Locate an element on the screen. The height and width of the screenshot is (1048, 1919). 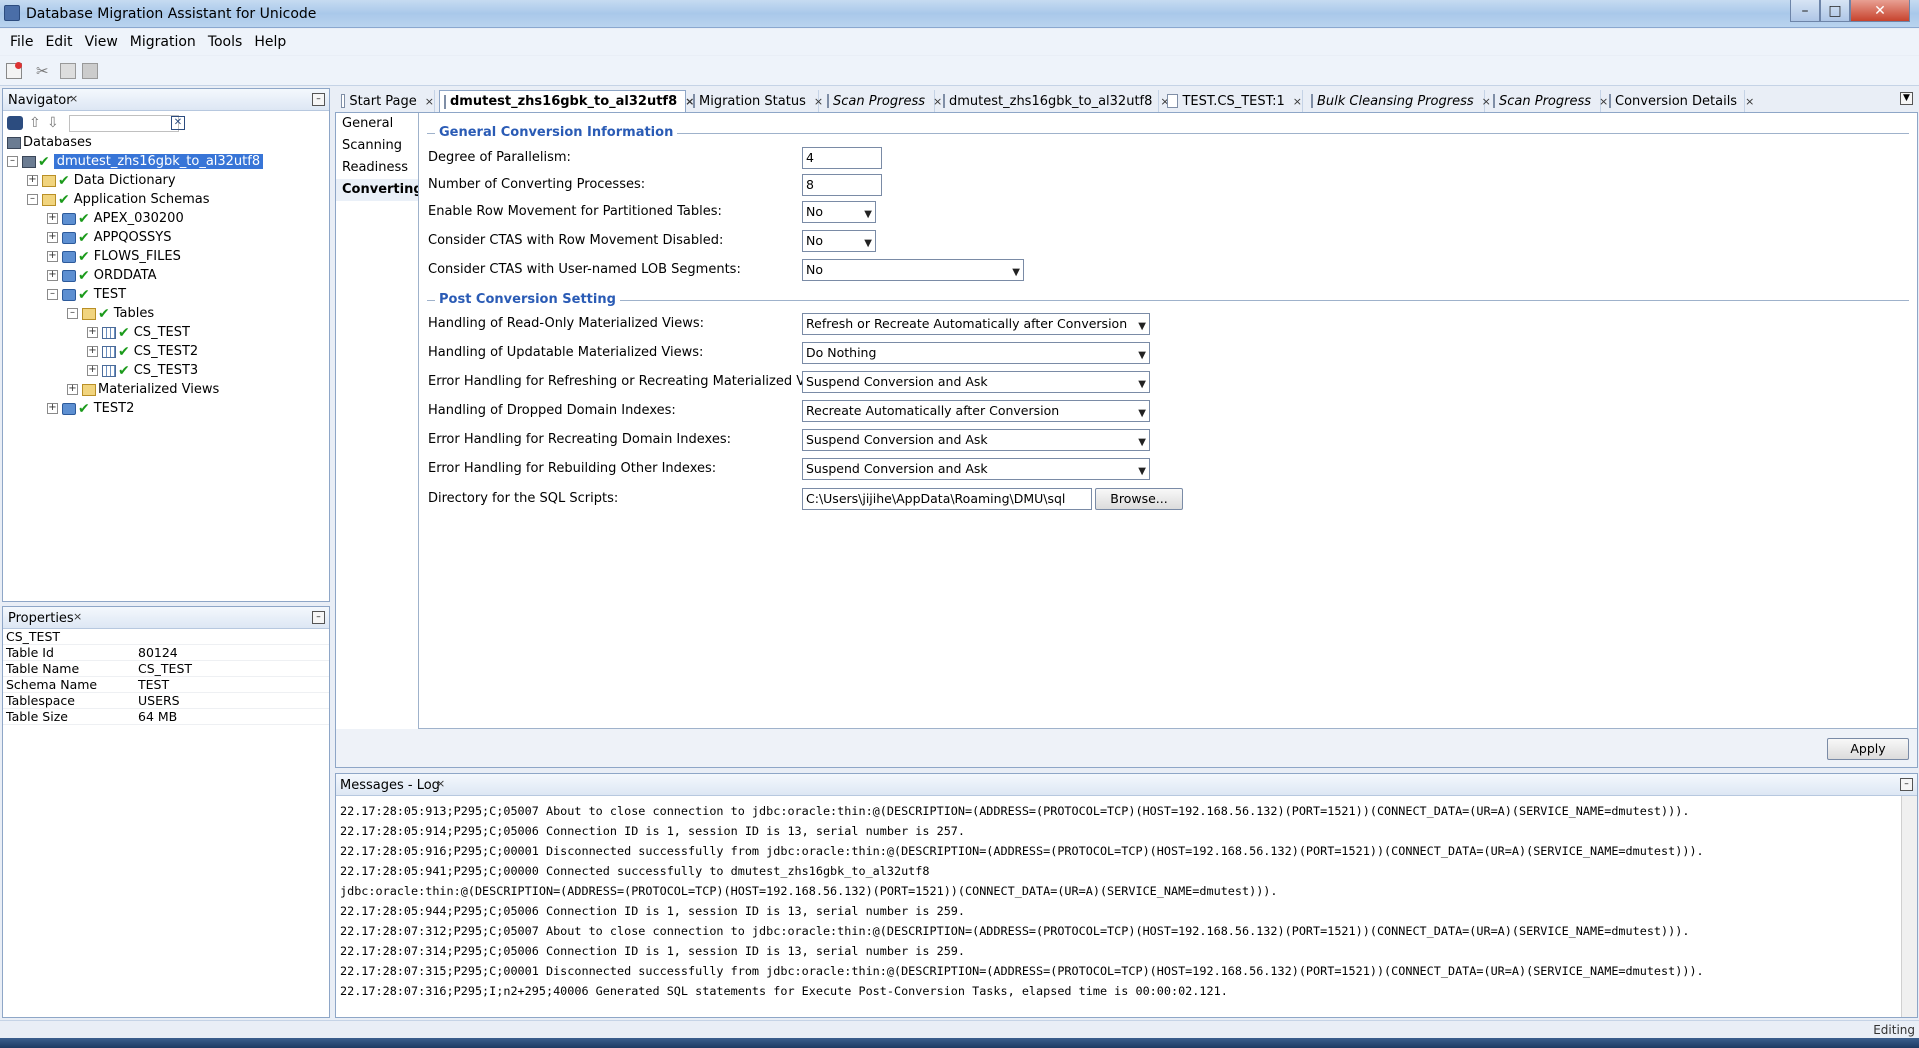
navigator-filter-input is located at coordinates (124, 123).